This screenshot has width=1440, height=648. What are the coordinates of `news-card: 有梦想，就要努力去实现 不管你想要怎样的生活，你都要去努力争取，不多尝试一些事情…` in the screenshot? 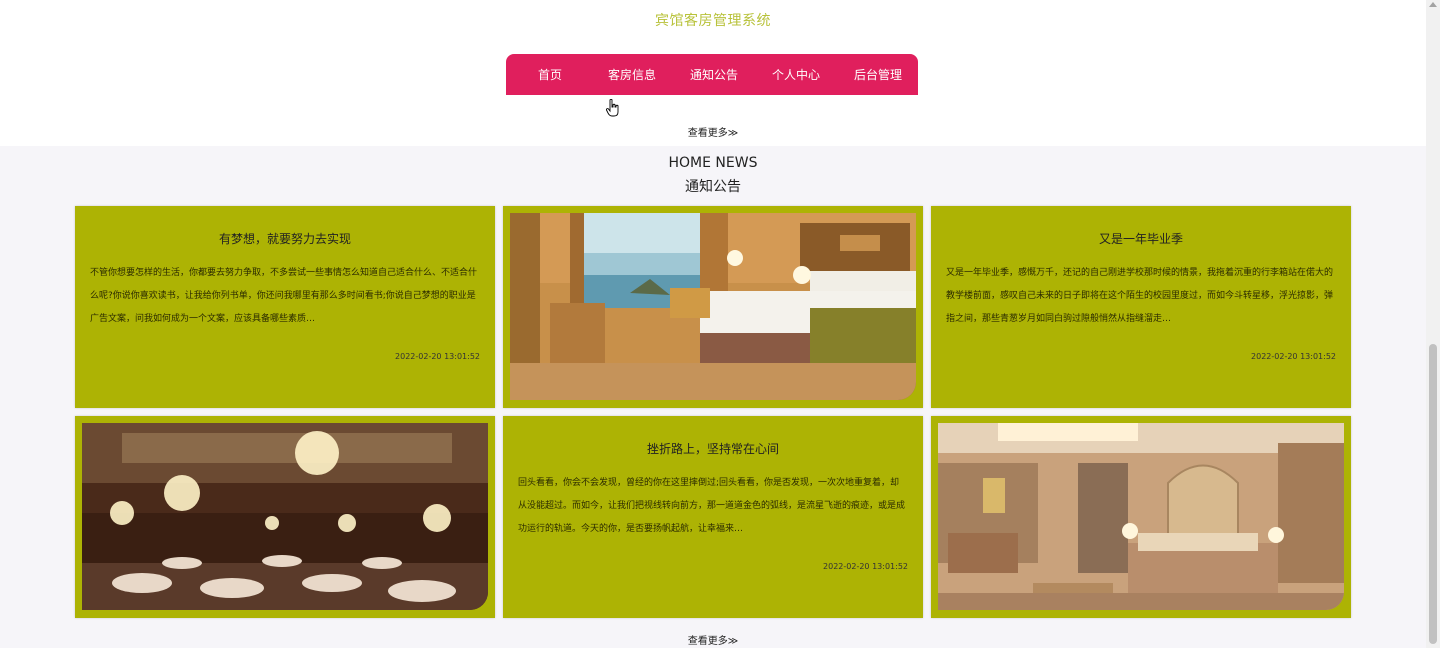 It's located at (285, 307).